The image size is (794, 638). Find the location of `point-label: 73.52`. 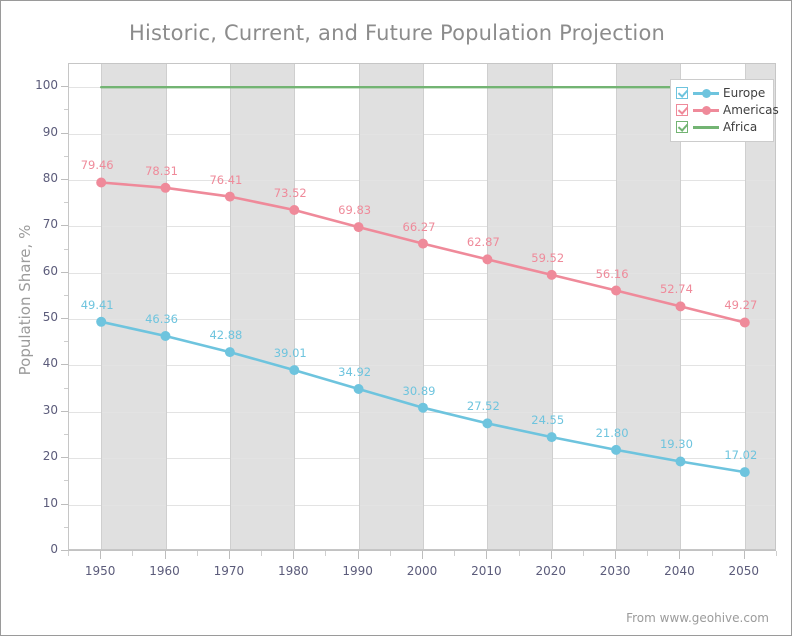

point-label: 73.52 is located at coordinates (290, 193).